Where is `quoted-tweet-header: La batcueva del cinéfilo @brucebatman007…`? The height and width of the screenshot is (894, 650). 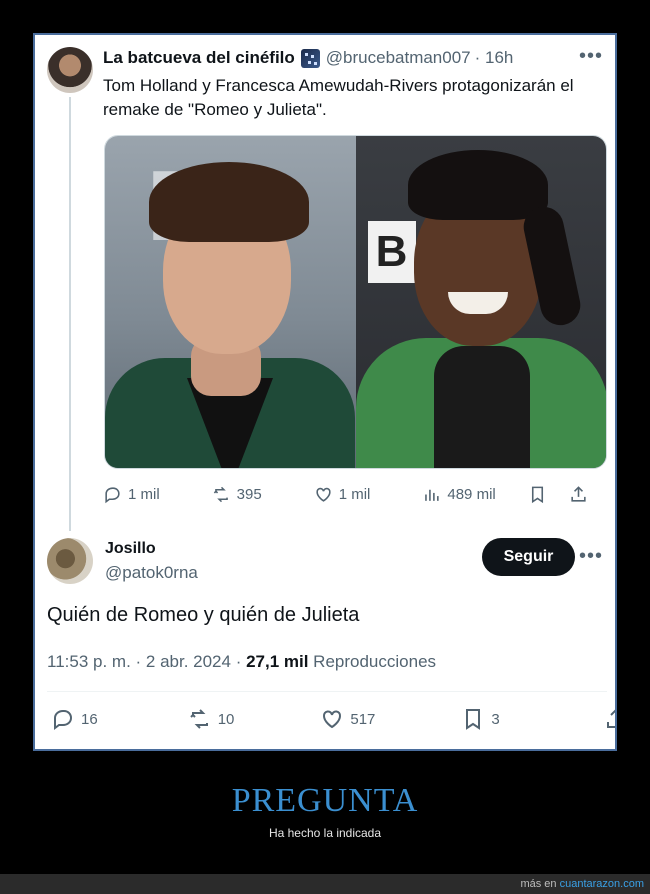 quoted-tweet-header: La batcueva del cinéfilo @brucebatman007… is located at coordinates (358, 58).